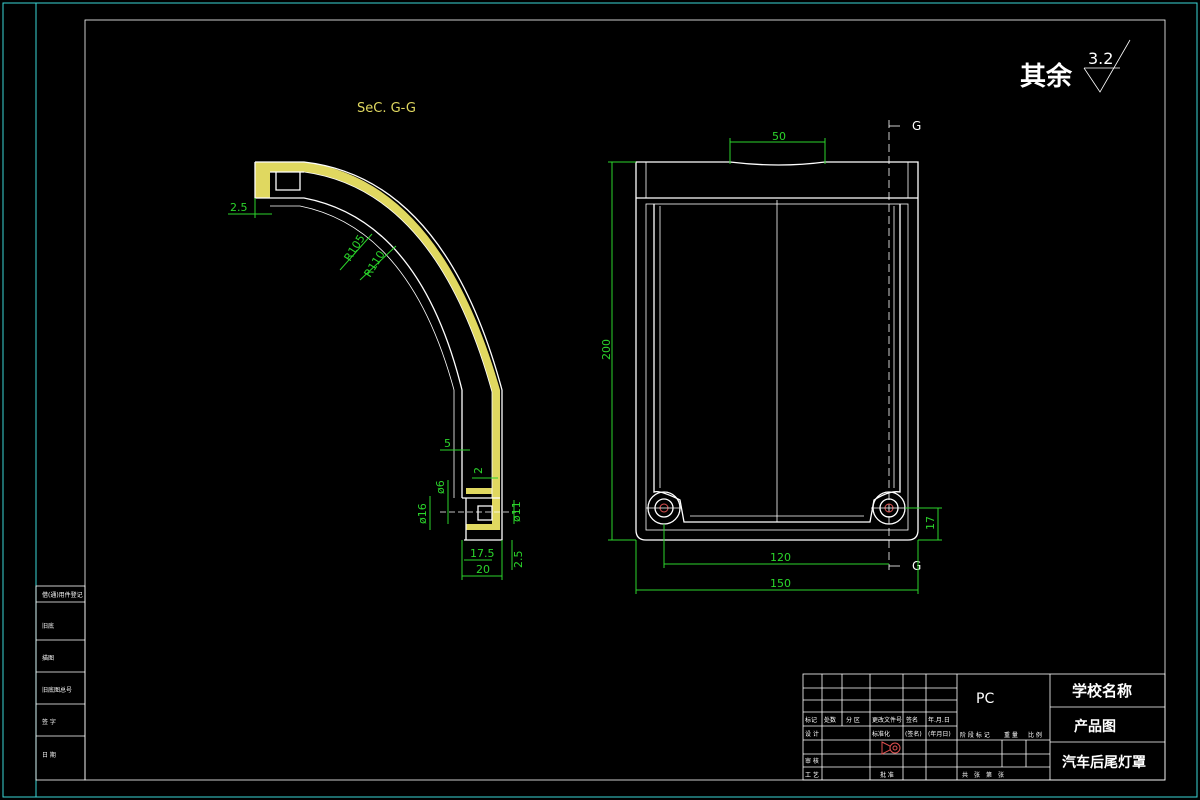 The image size is (1200, 800). Describe the element at coordinates (440, 487) in the screenshot. I see `dim-phi6: ø6` at that location.